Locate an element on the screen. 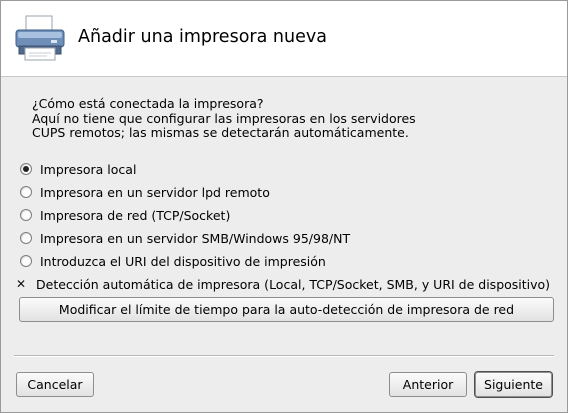 The width and height of the screenshot is (568, 413). radio-label: Impresora local is located at coordinates (88, 169).